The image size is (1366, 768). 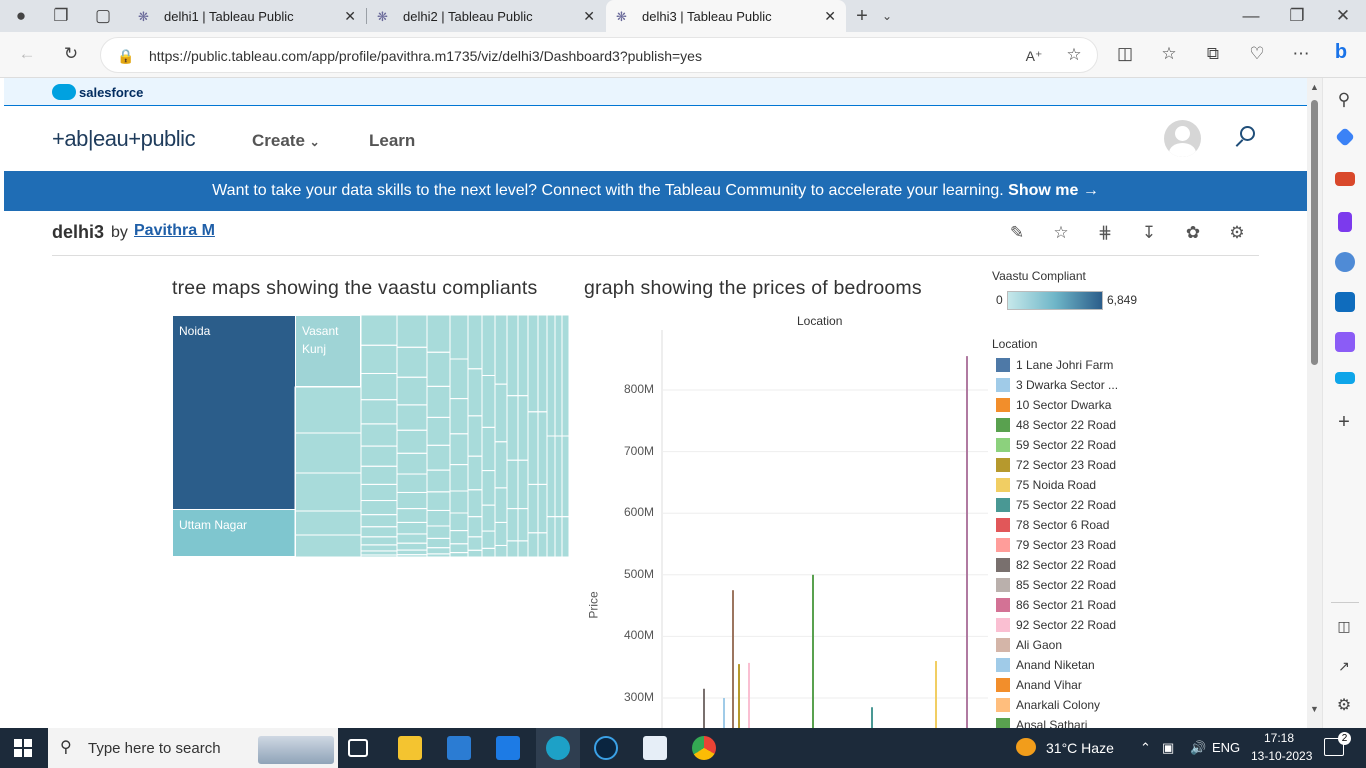 What do you see at coordinates (1055, 625) in the screenshot?
I see `legend-item: 92 Sector 22 Road` at bounding box center [1055, 625].